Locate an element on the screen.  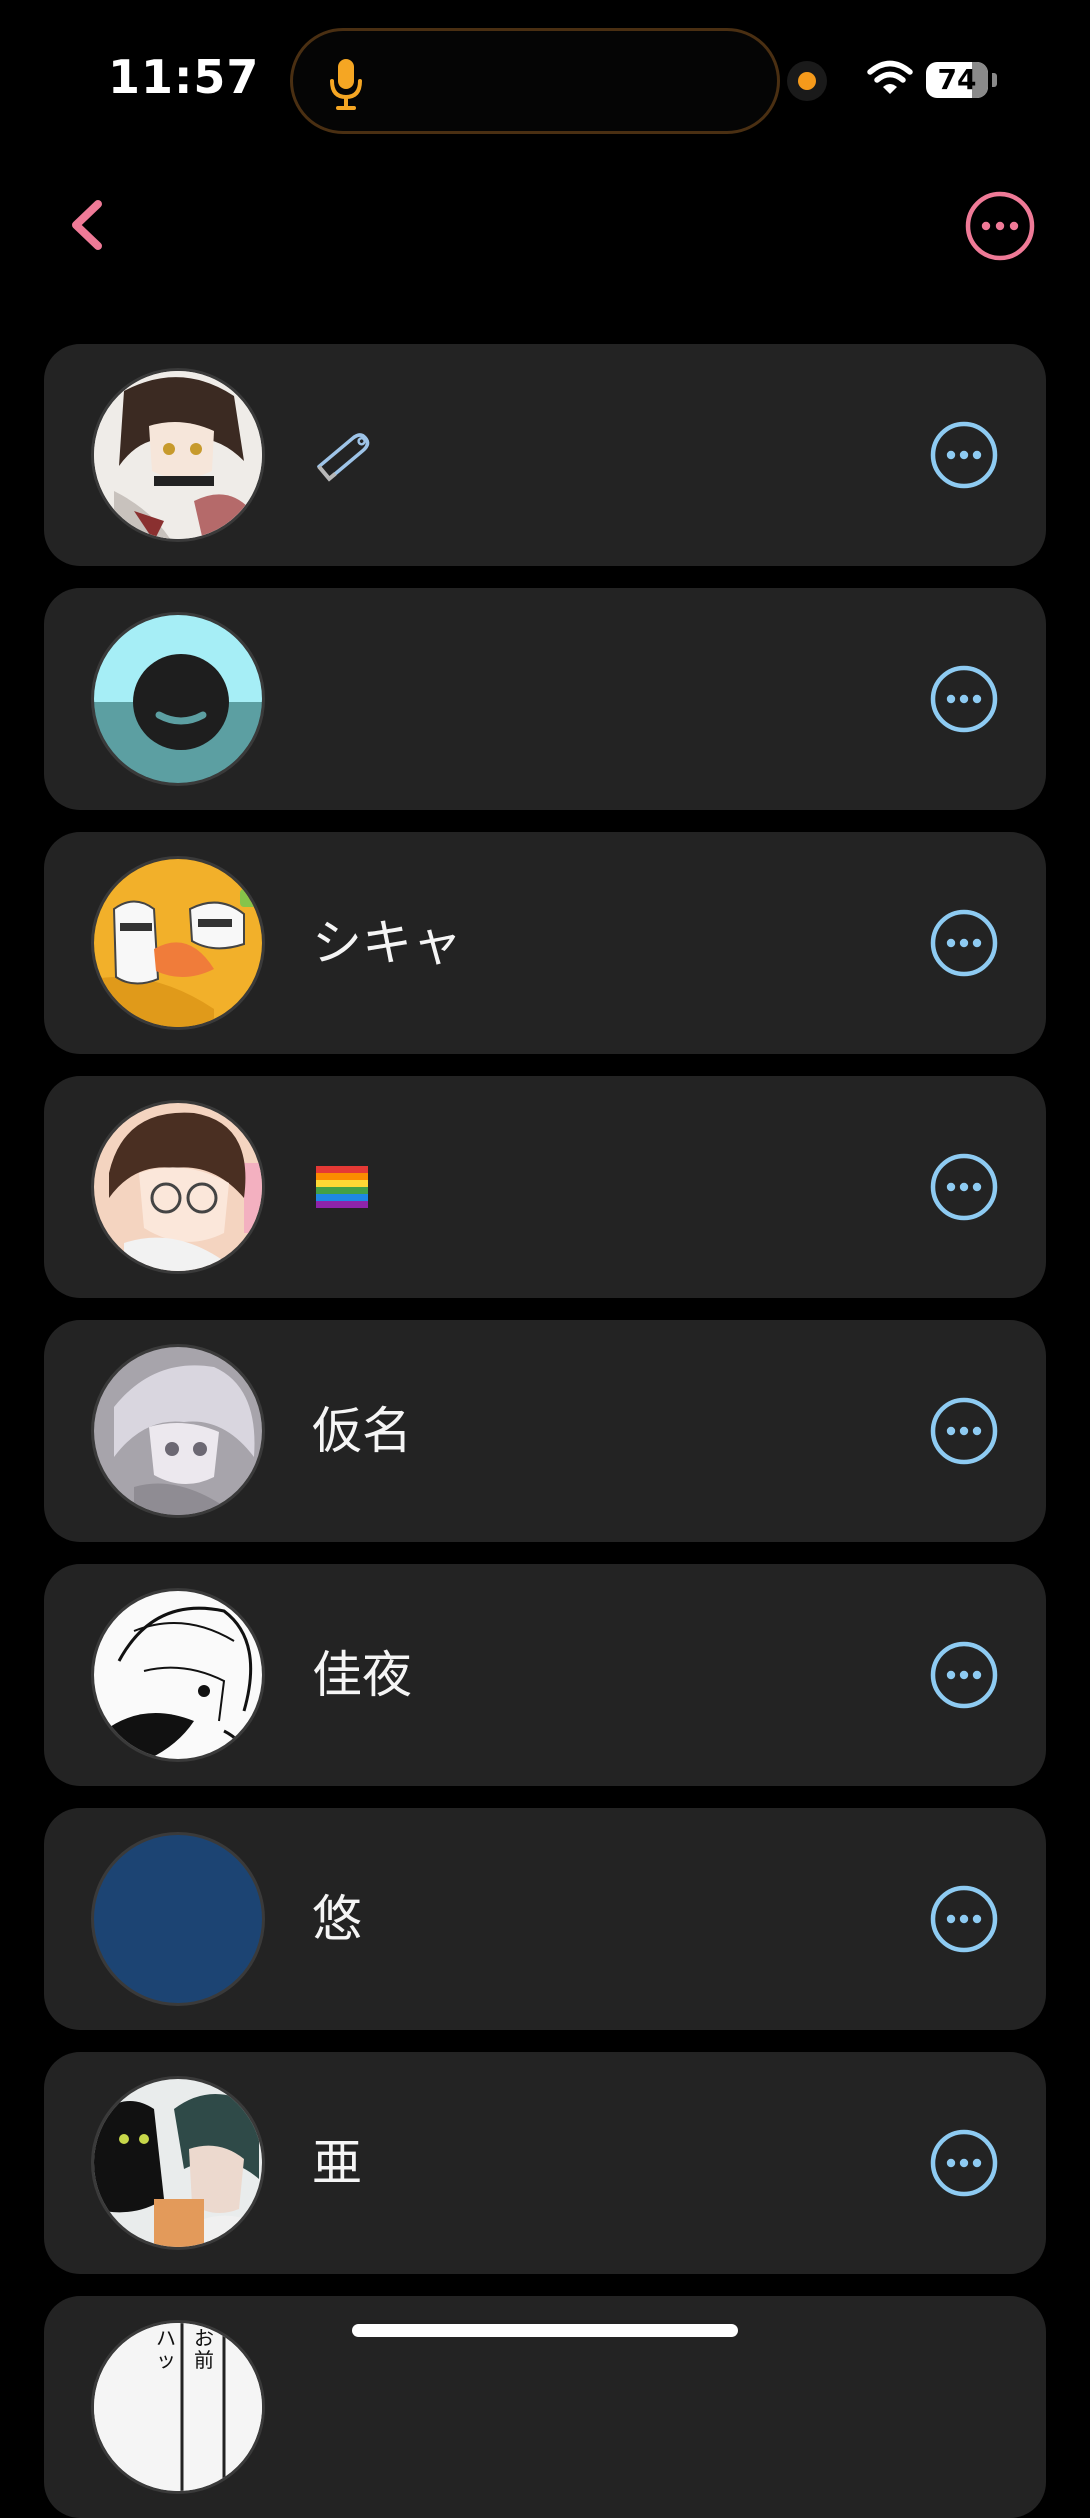
contact-row: 仮名 is located at coordinates (545, 1431).